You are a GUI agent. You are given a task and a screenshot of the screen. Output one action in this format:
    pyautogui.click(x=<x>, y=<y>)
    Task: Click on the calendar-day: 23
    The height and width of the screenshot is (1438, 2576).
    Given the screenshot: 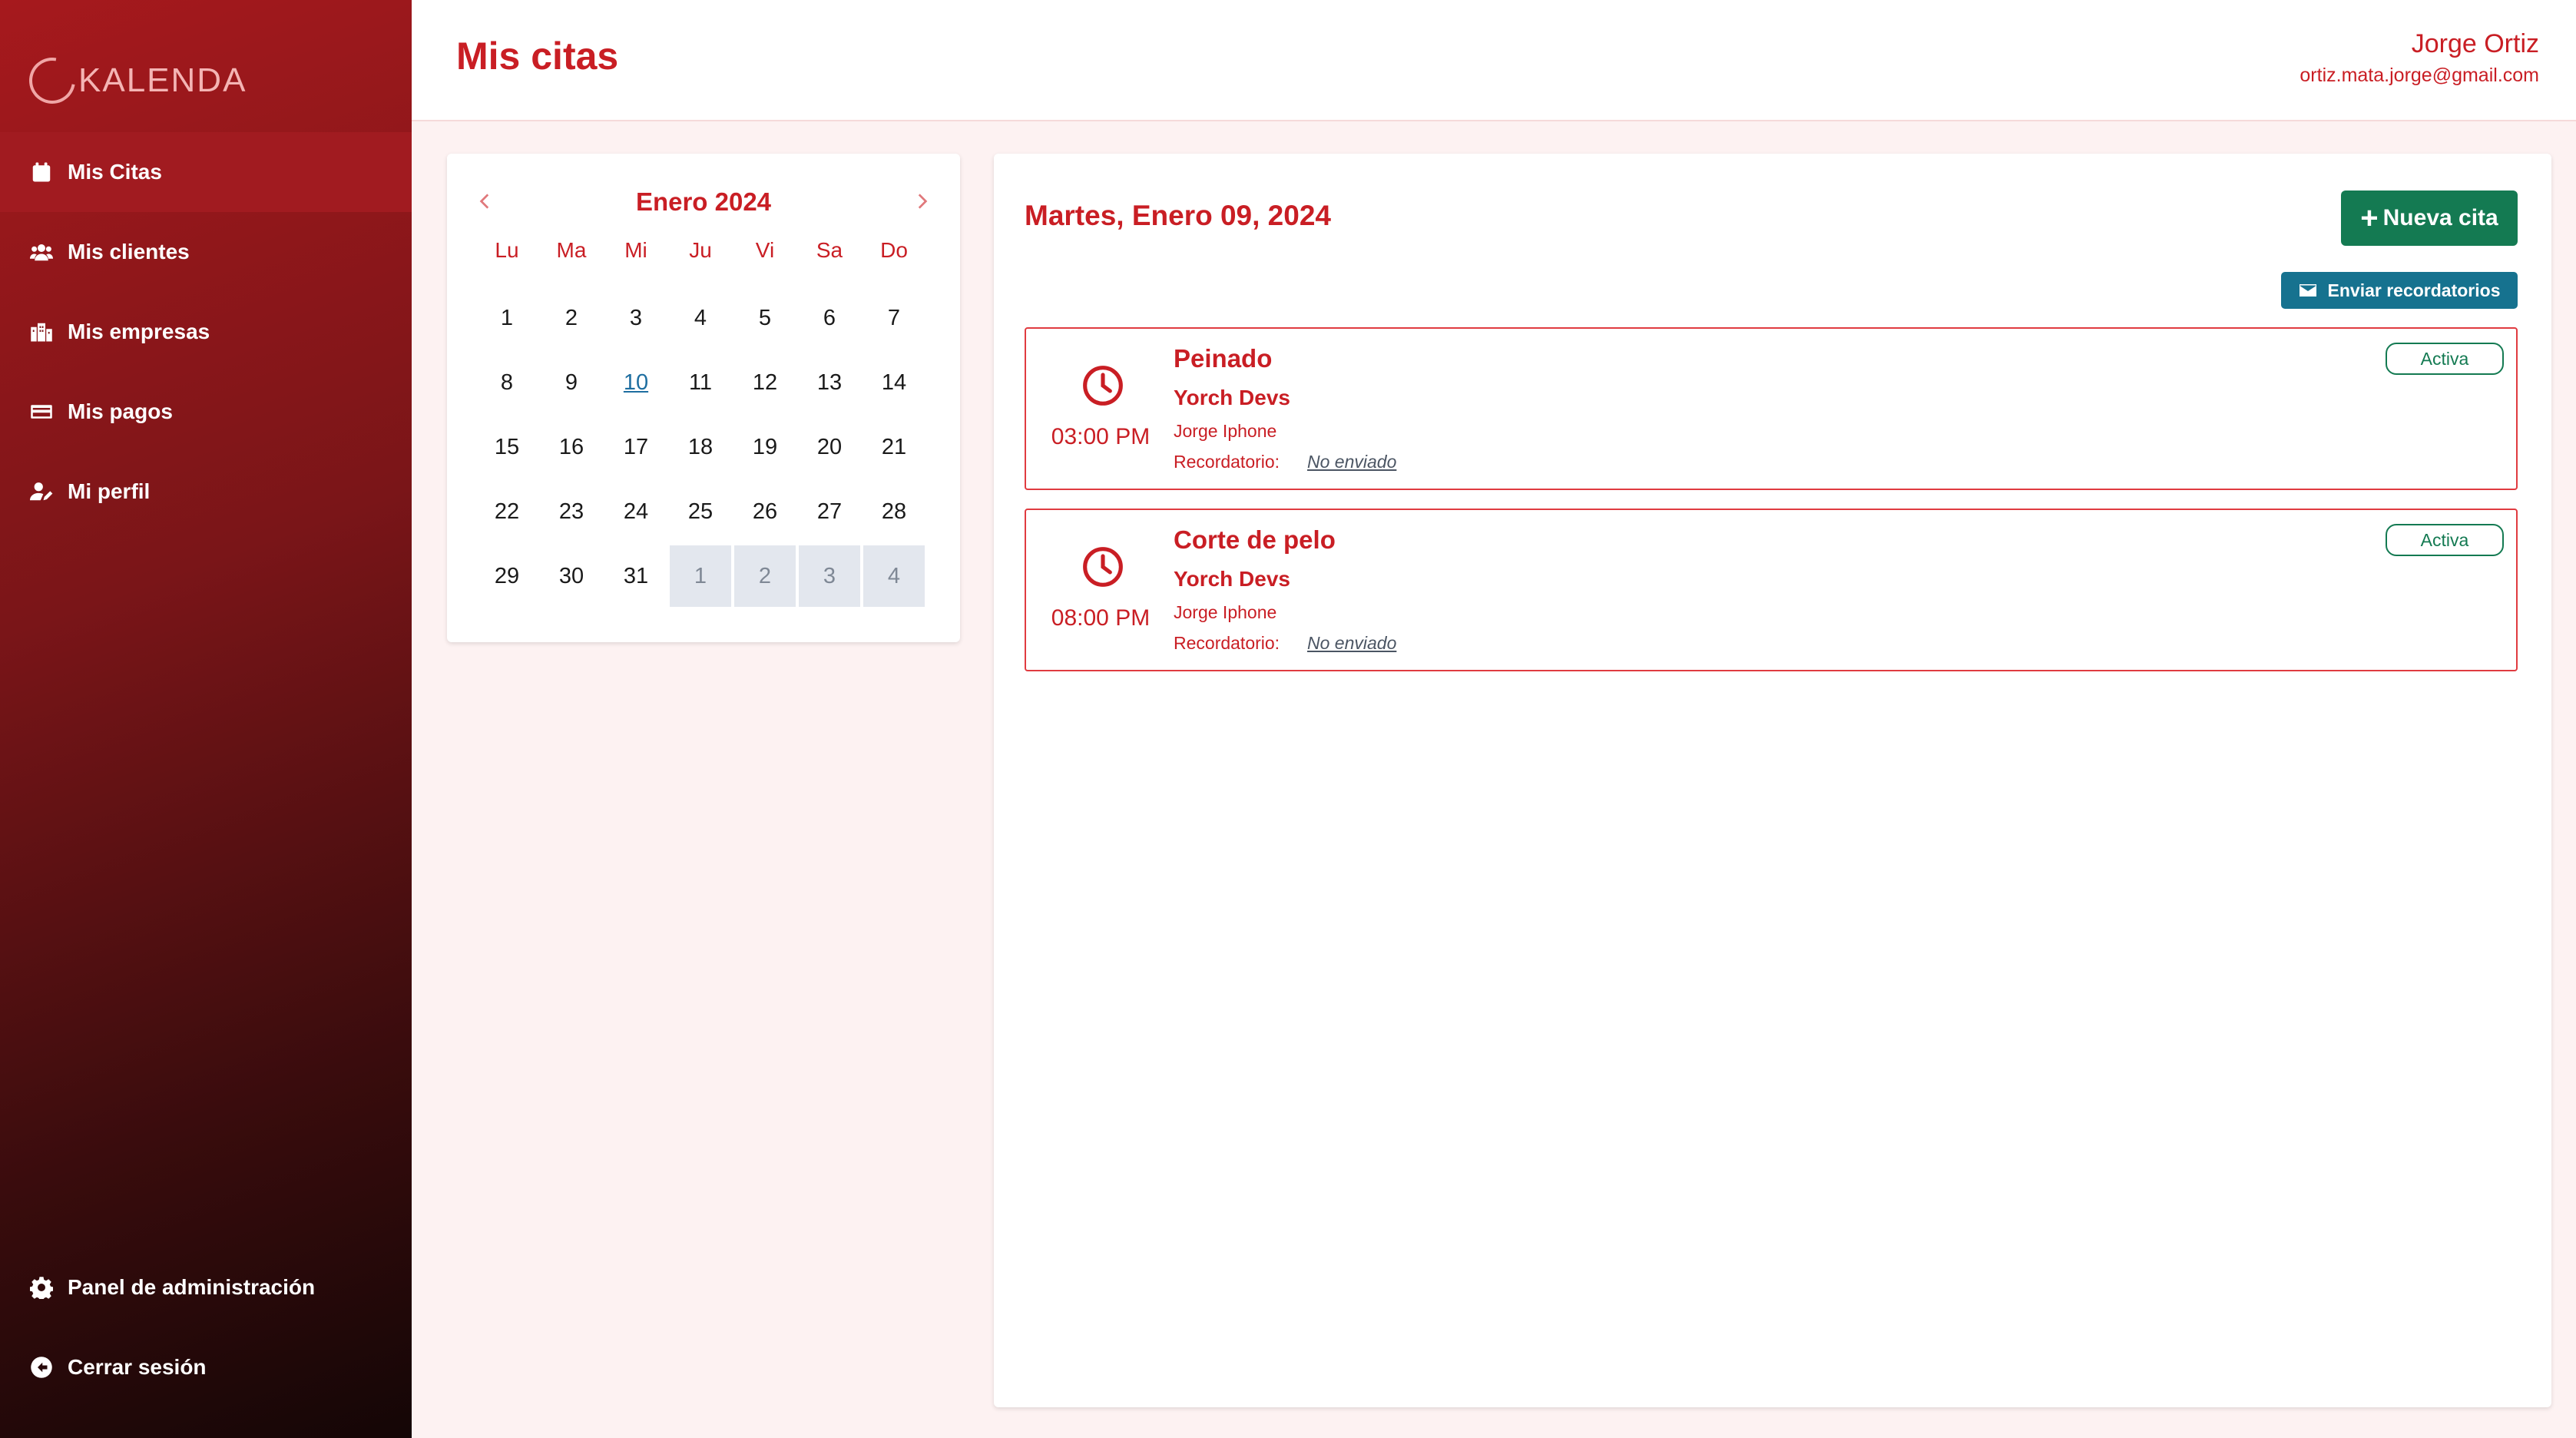 What is the action you would take?
    pyautogui.click(x=571, y=512)
    